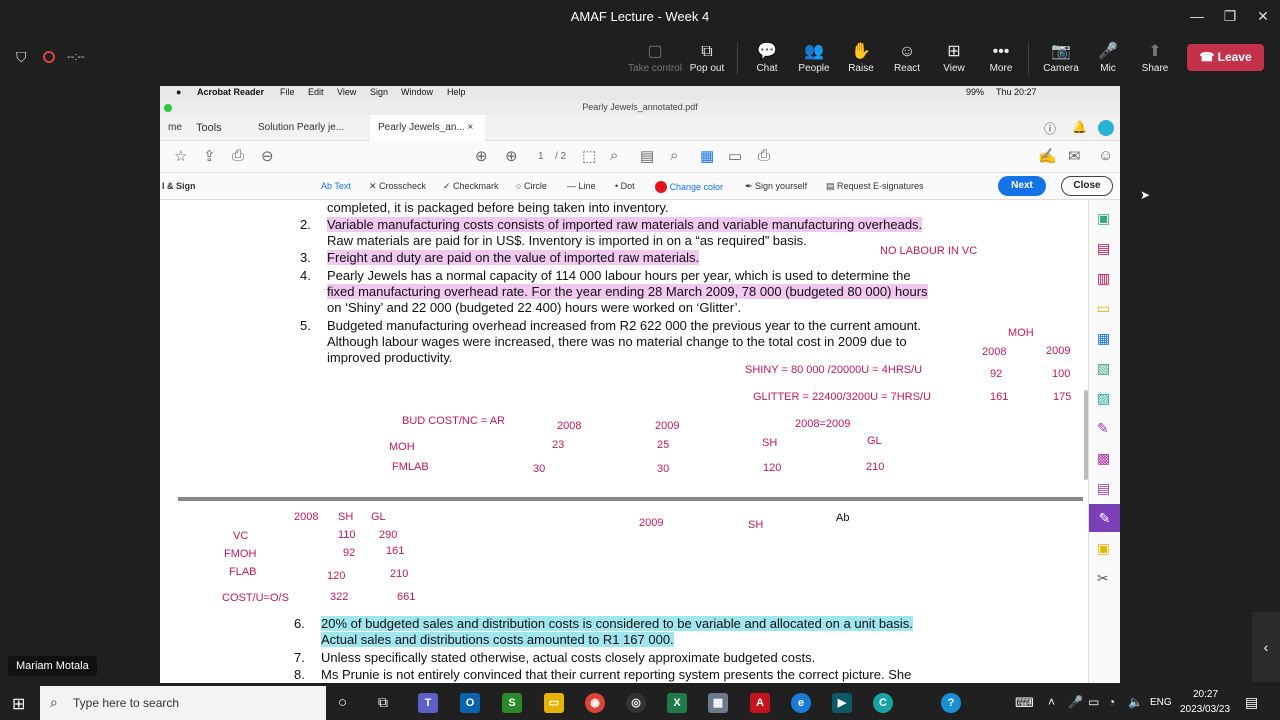  I want to click on page-up-icon: ⊕, so click(481, 156).